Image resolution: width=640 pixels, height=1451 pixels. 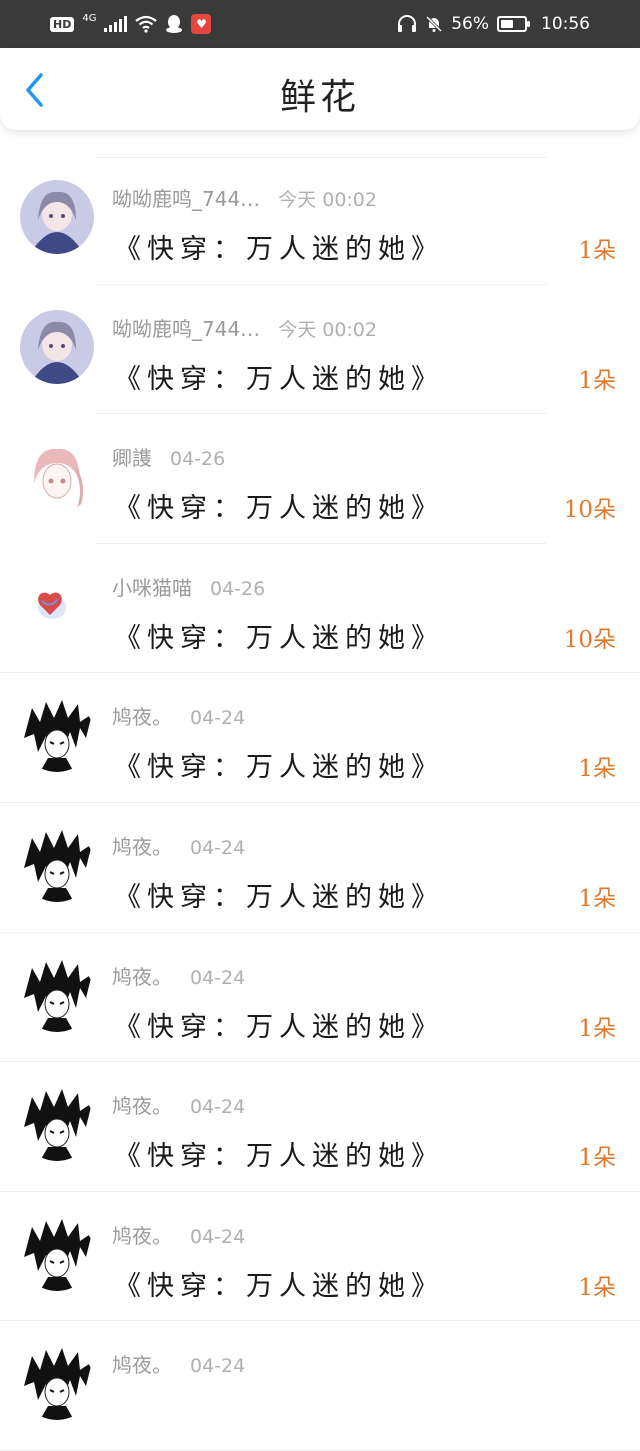 I want to click on signal-icon, so click(x=116, y=24).